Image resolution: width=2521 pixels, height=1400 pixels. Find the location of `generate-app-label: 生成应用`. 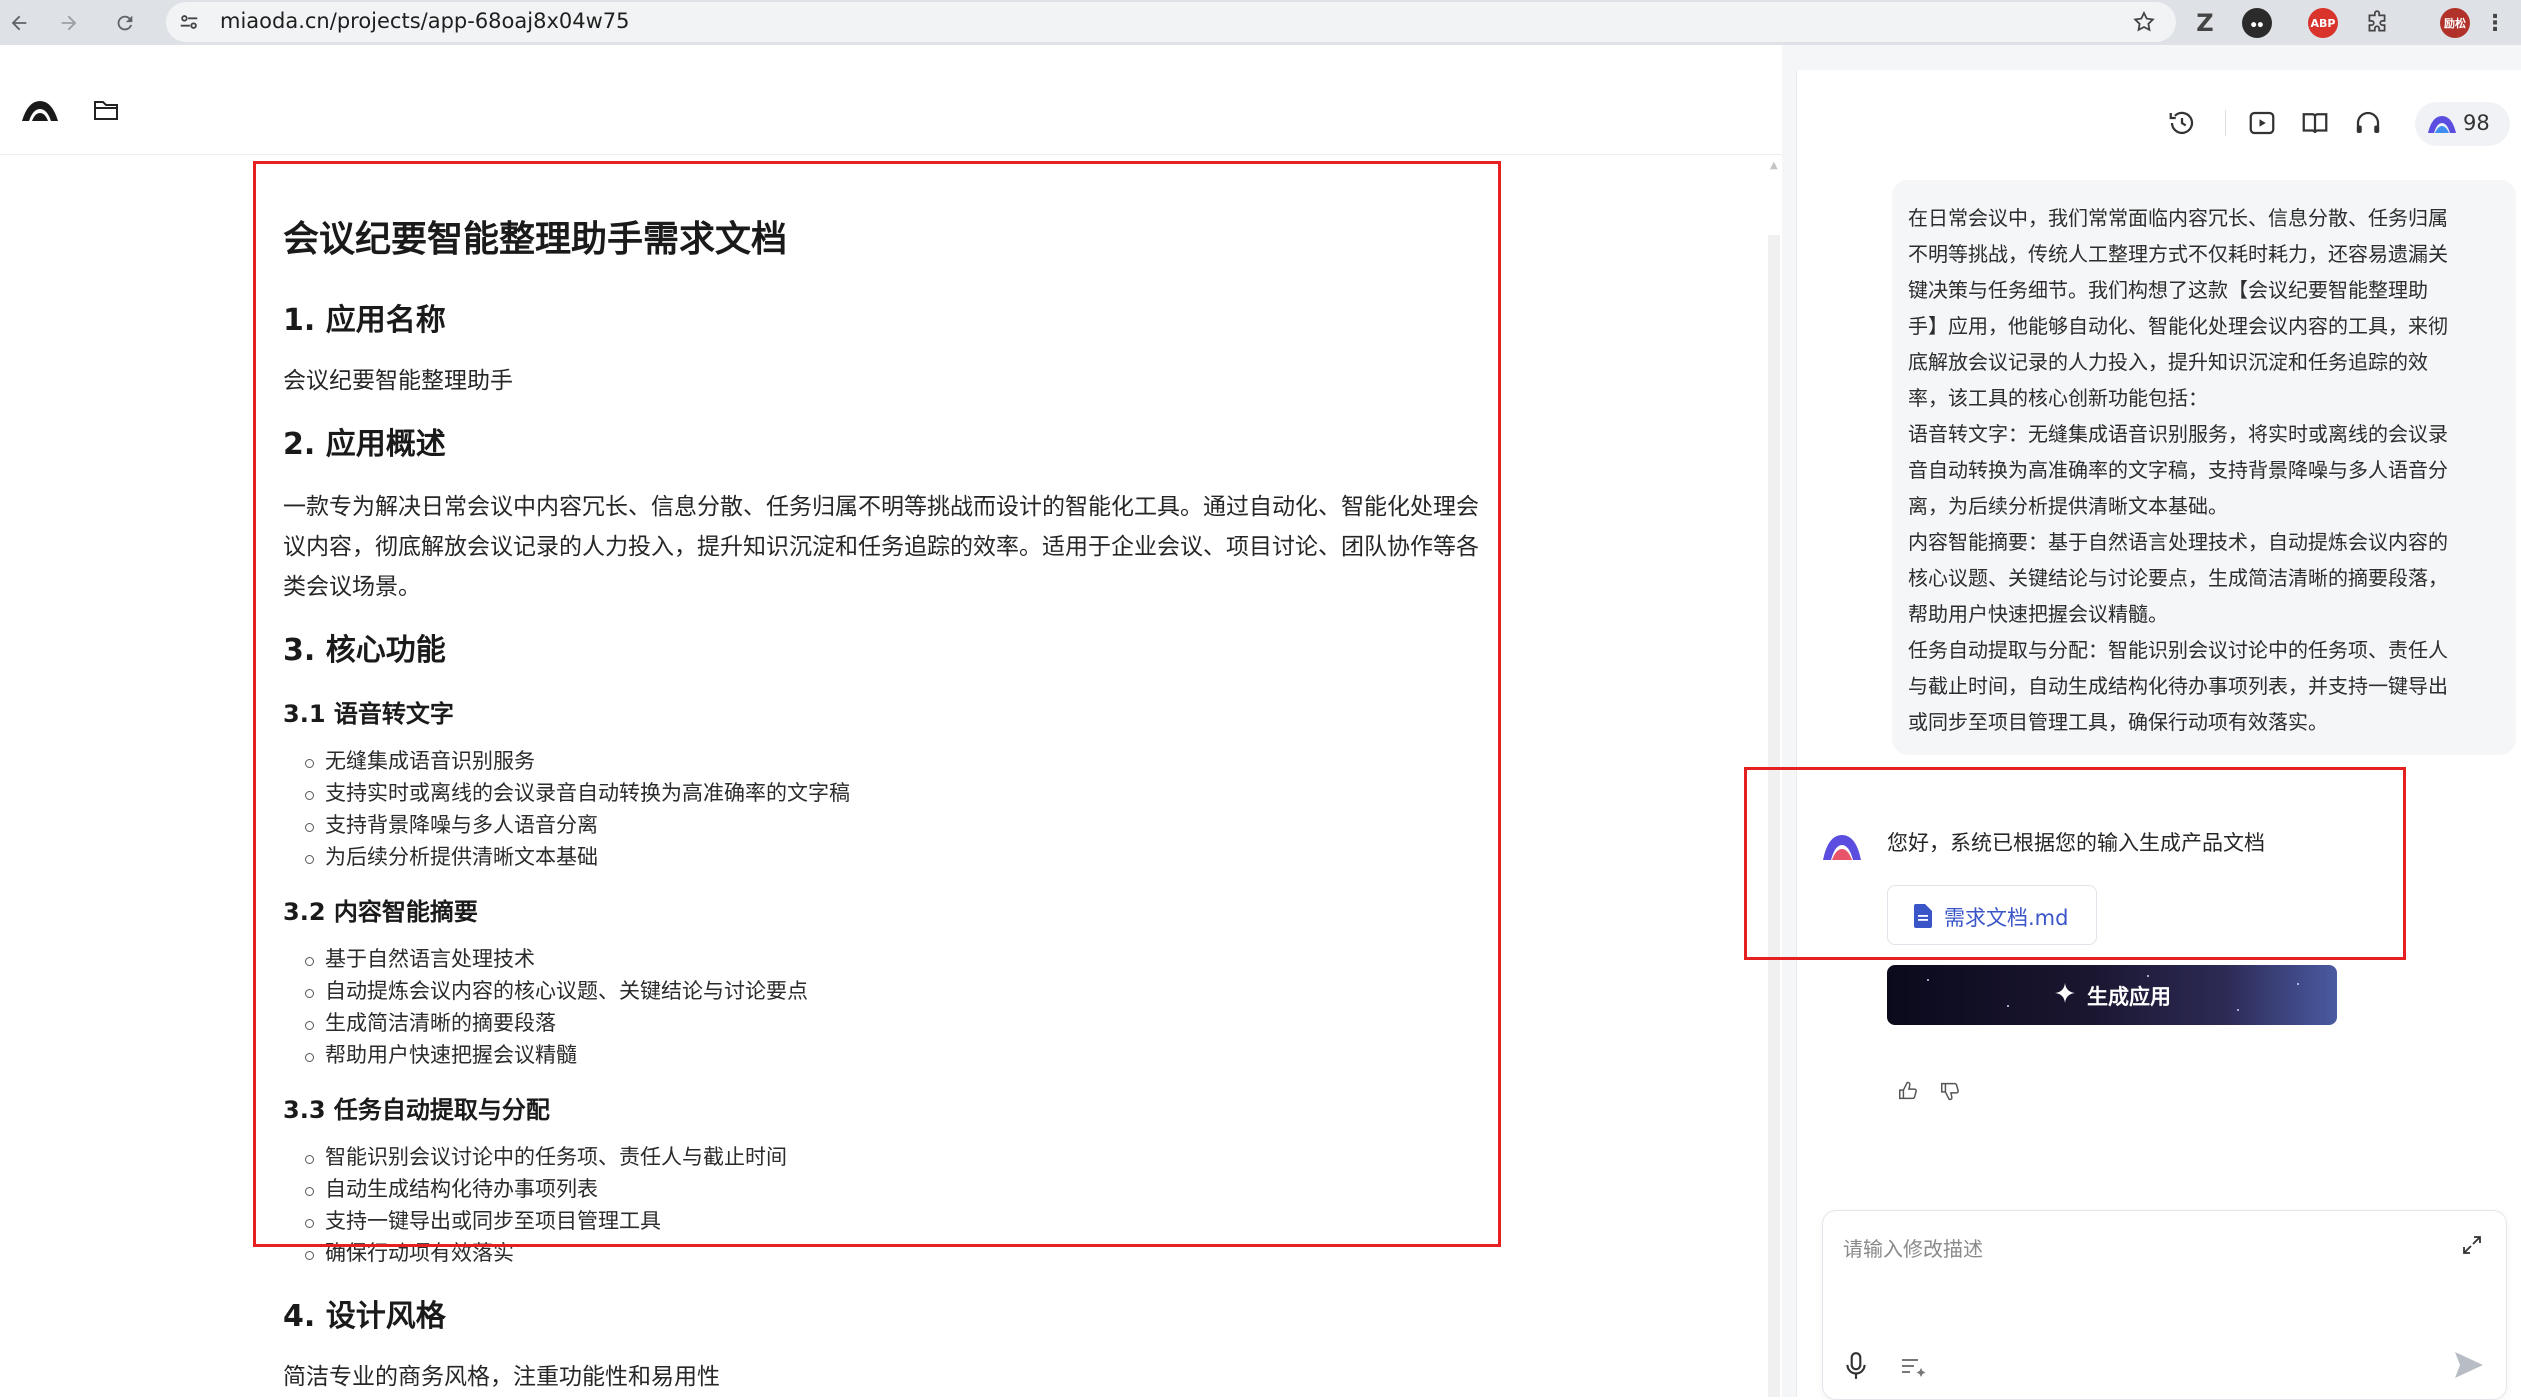

generate-app-label: 生成应用 is located at coordinates (2129, 997).